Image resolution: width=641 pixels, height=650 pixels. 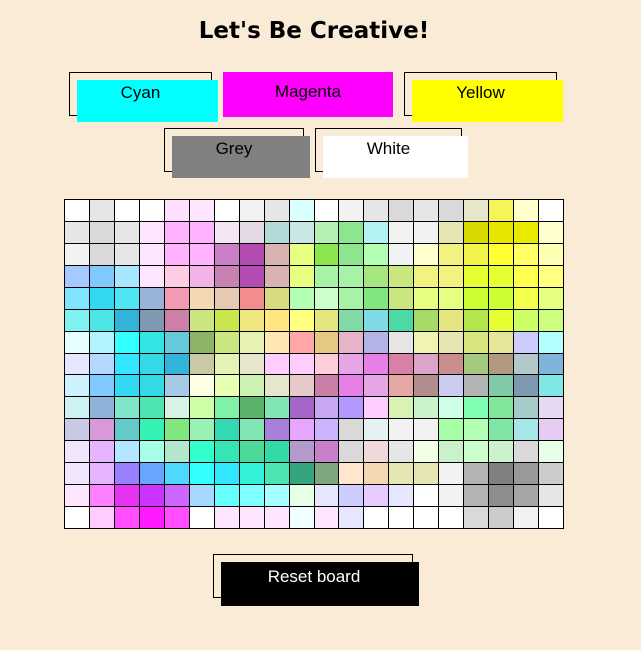 What do you see at coordinates (483, 97) in the screenshot?
I see `yellow-button: Yellow` at bounding box center [483, 97].